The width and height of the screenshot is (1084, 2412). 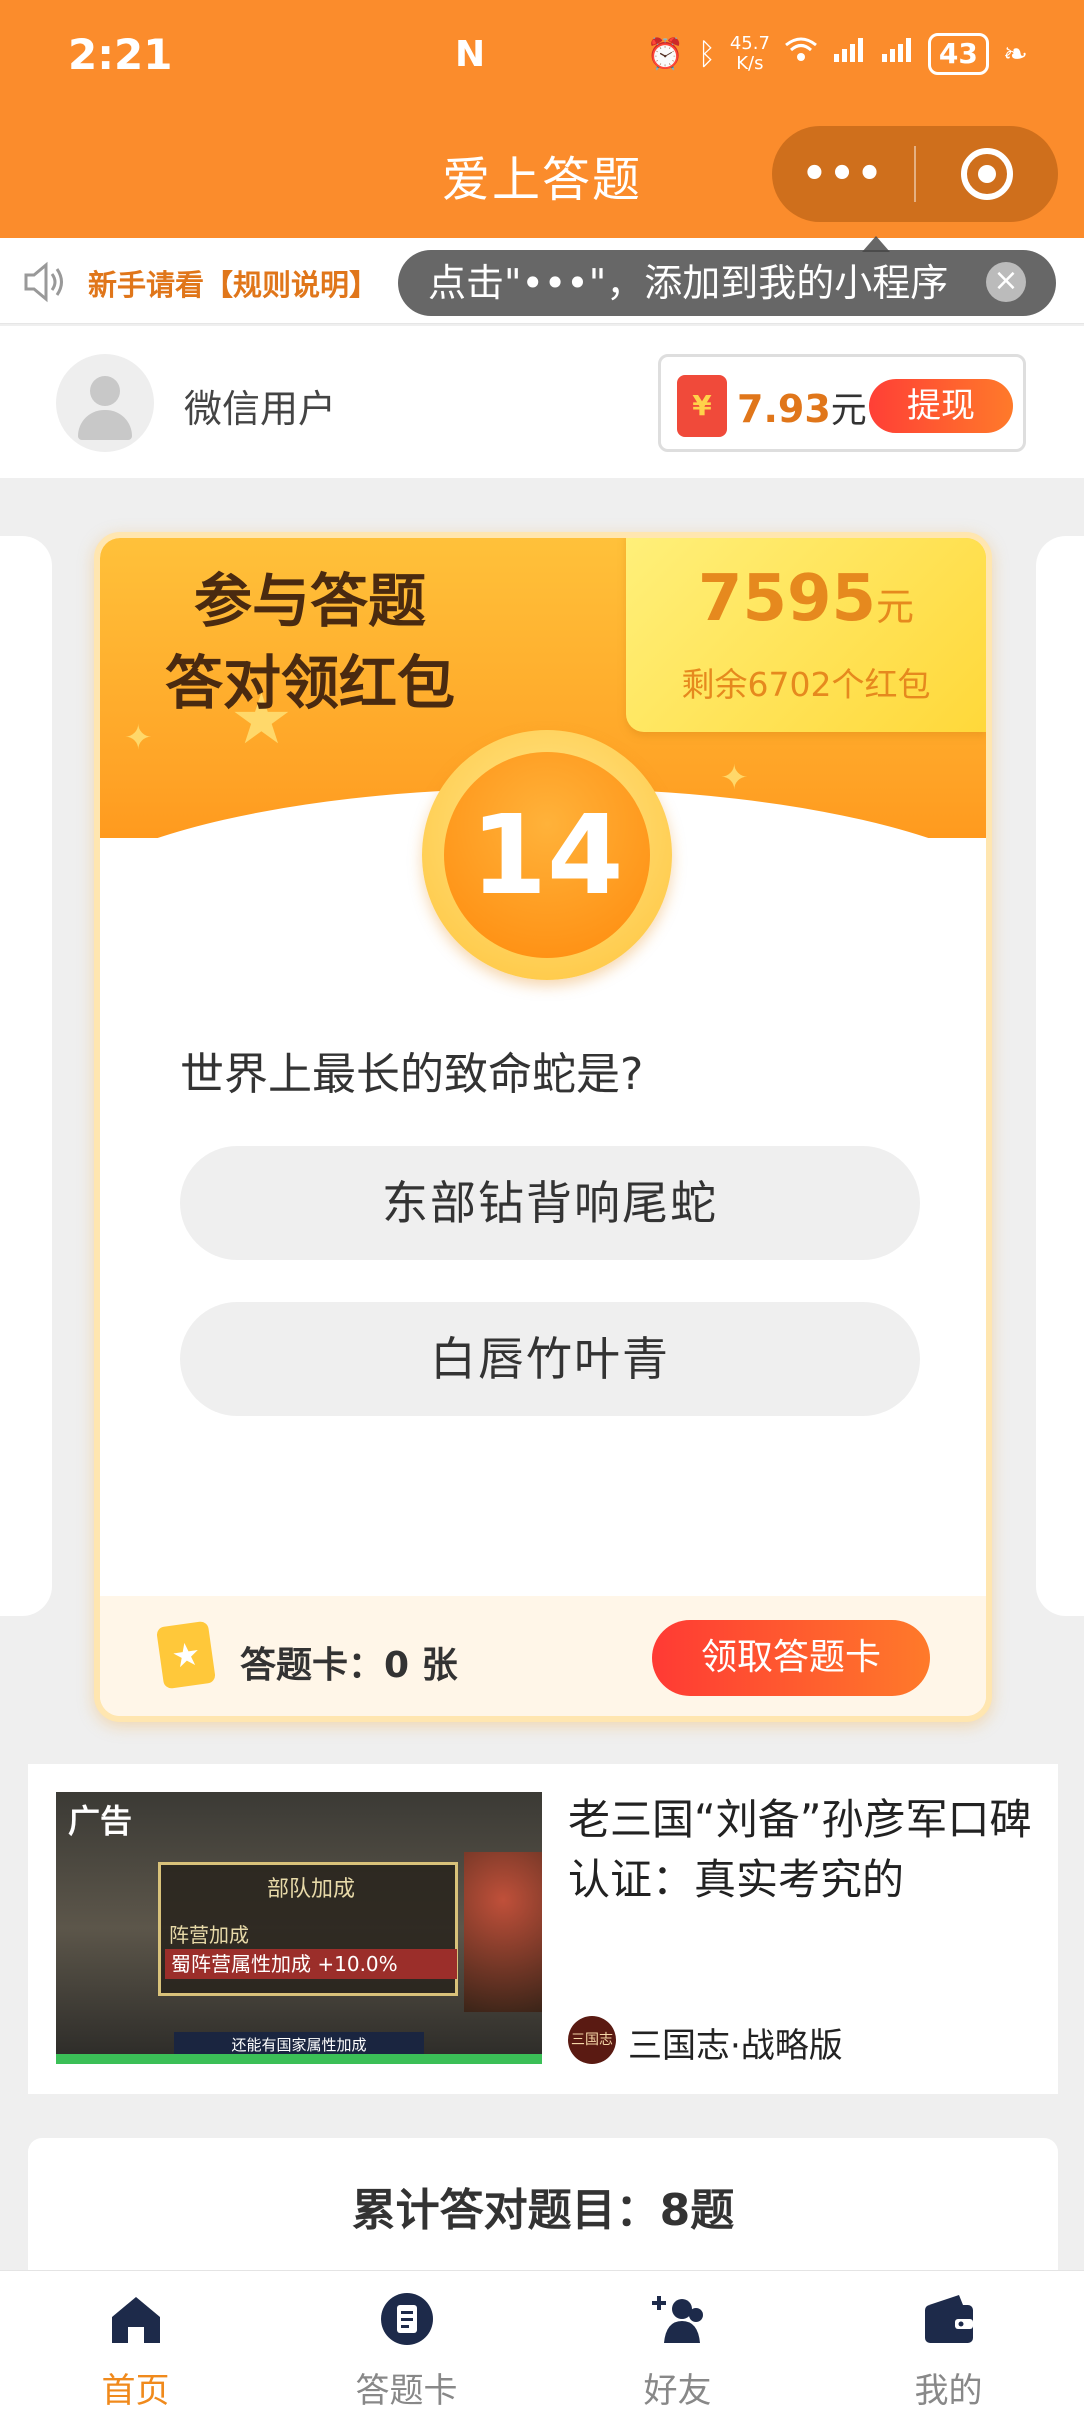 What do you see at coordinates (706, 54) in the screenshot?
I see `bluetooth-icon: ᛒ` at bounding box center [706, 54].